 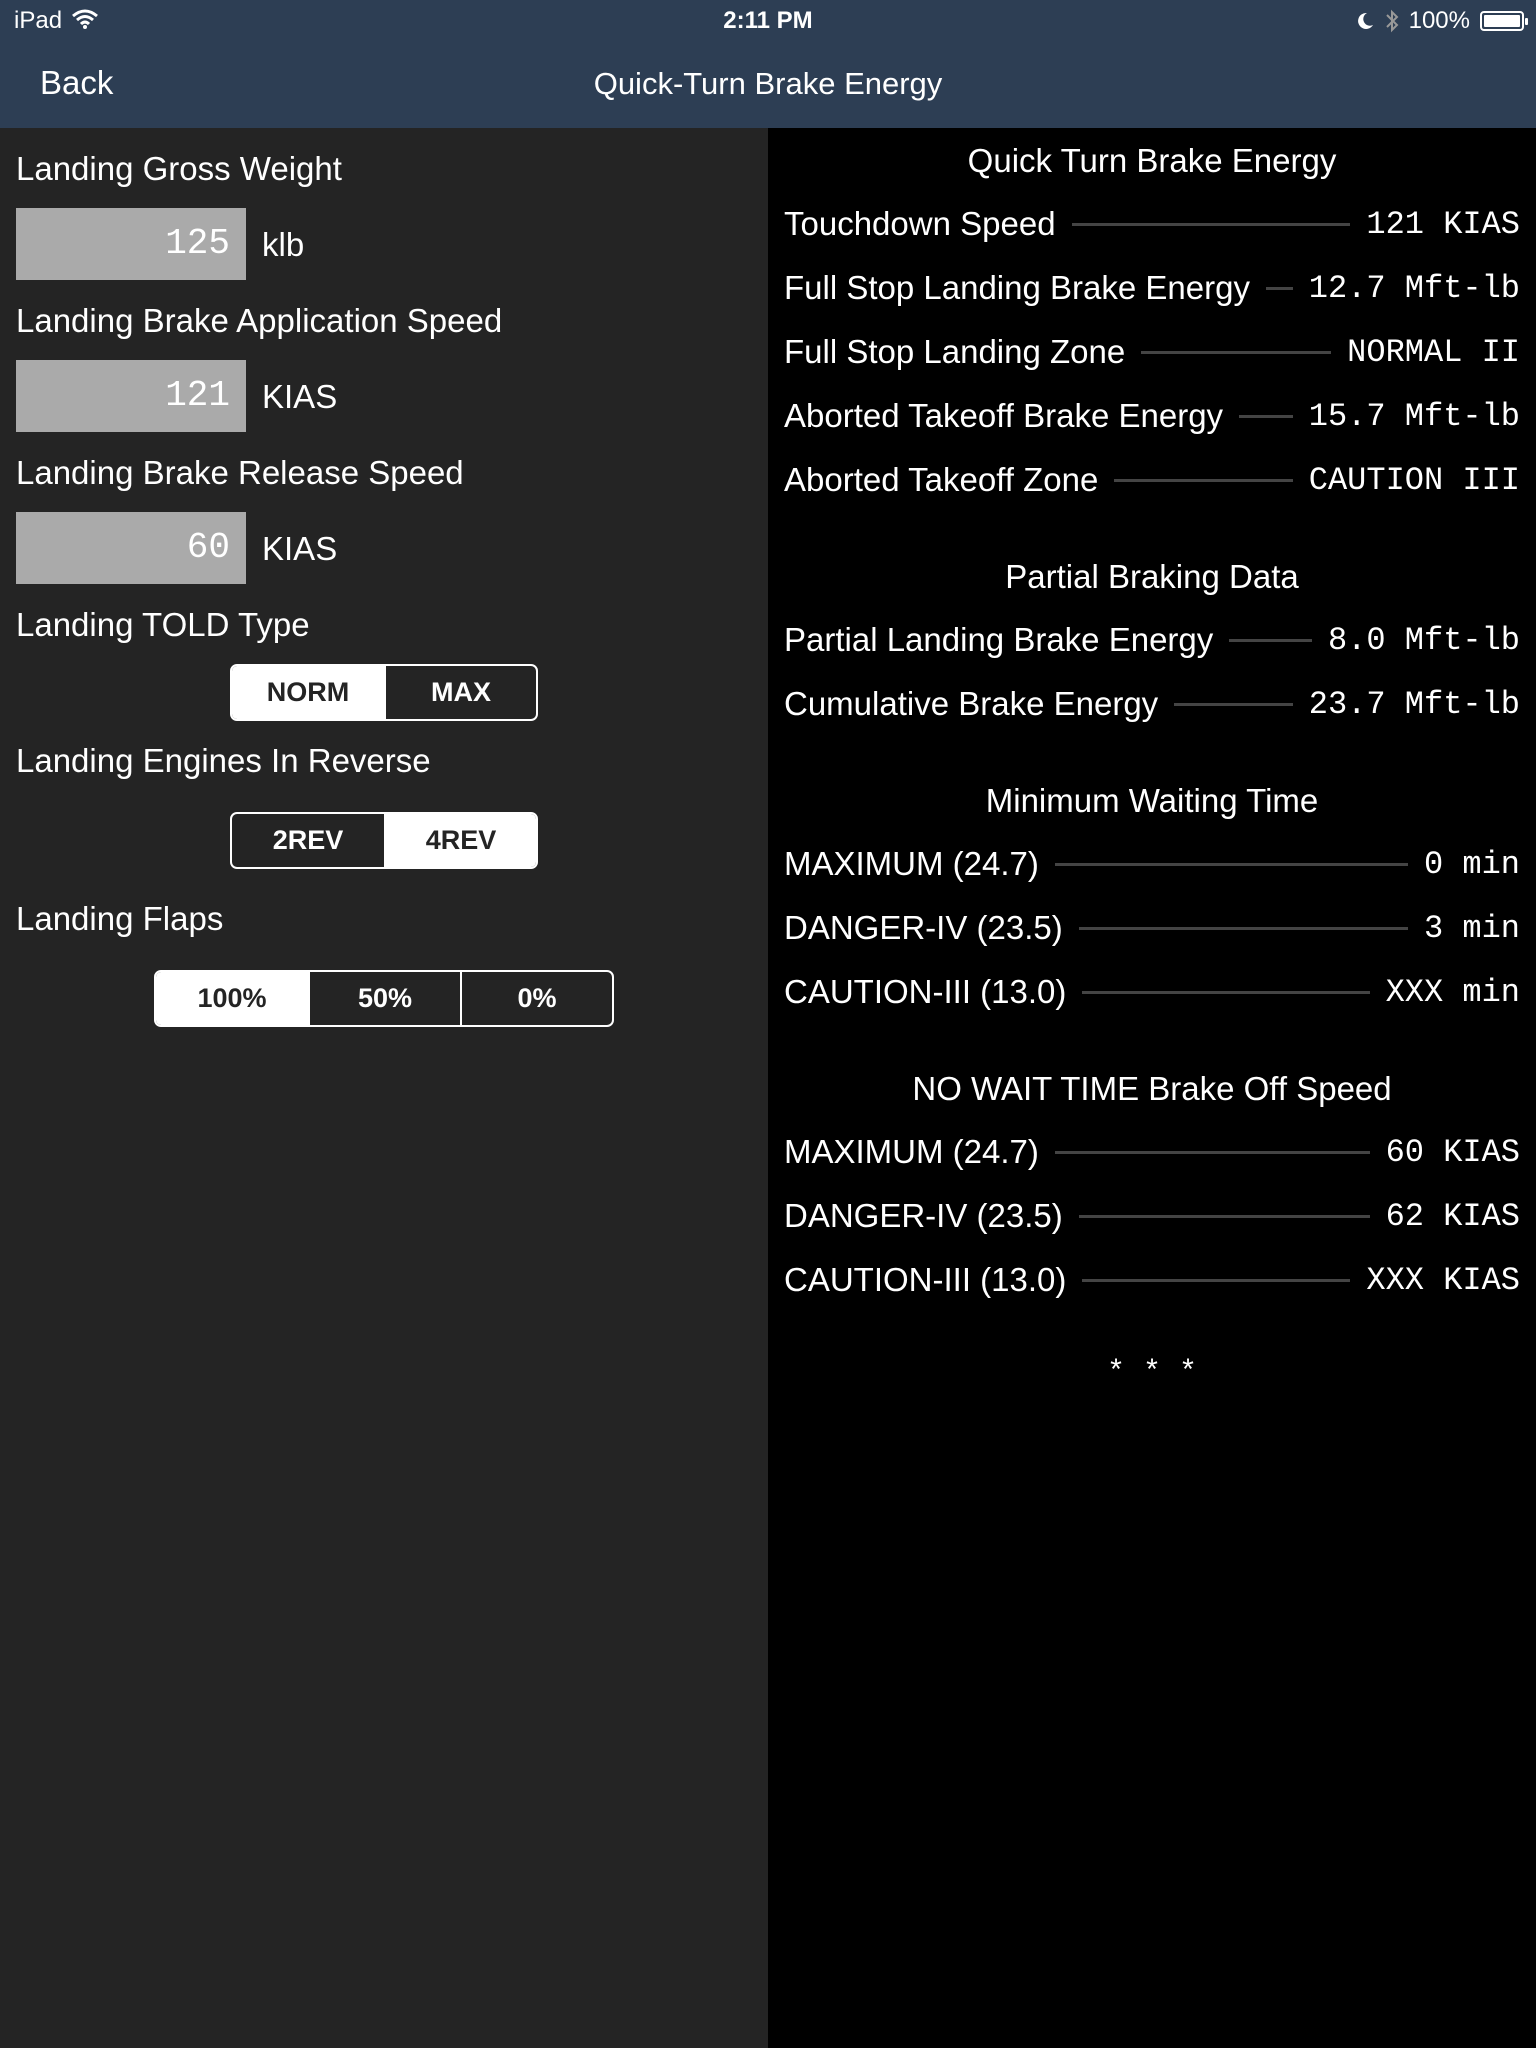 I want to click on moon-icon, so click(x=1365, y=20).